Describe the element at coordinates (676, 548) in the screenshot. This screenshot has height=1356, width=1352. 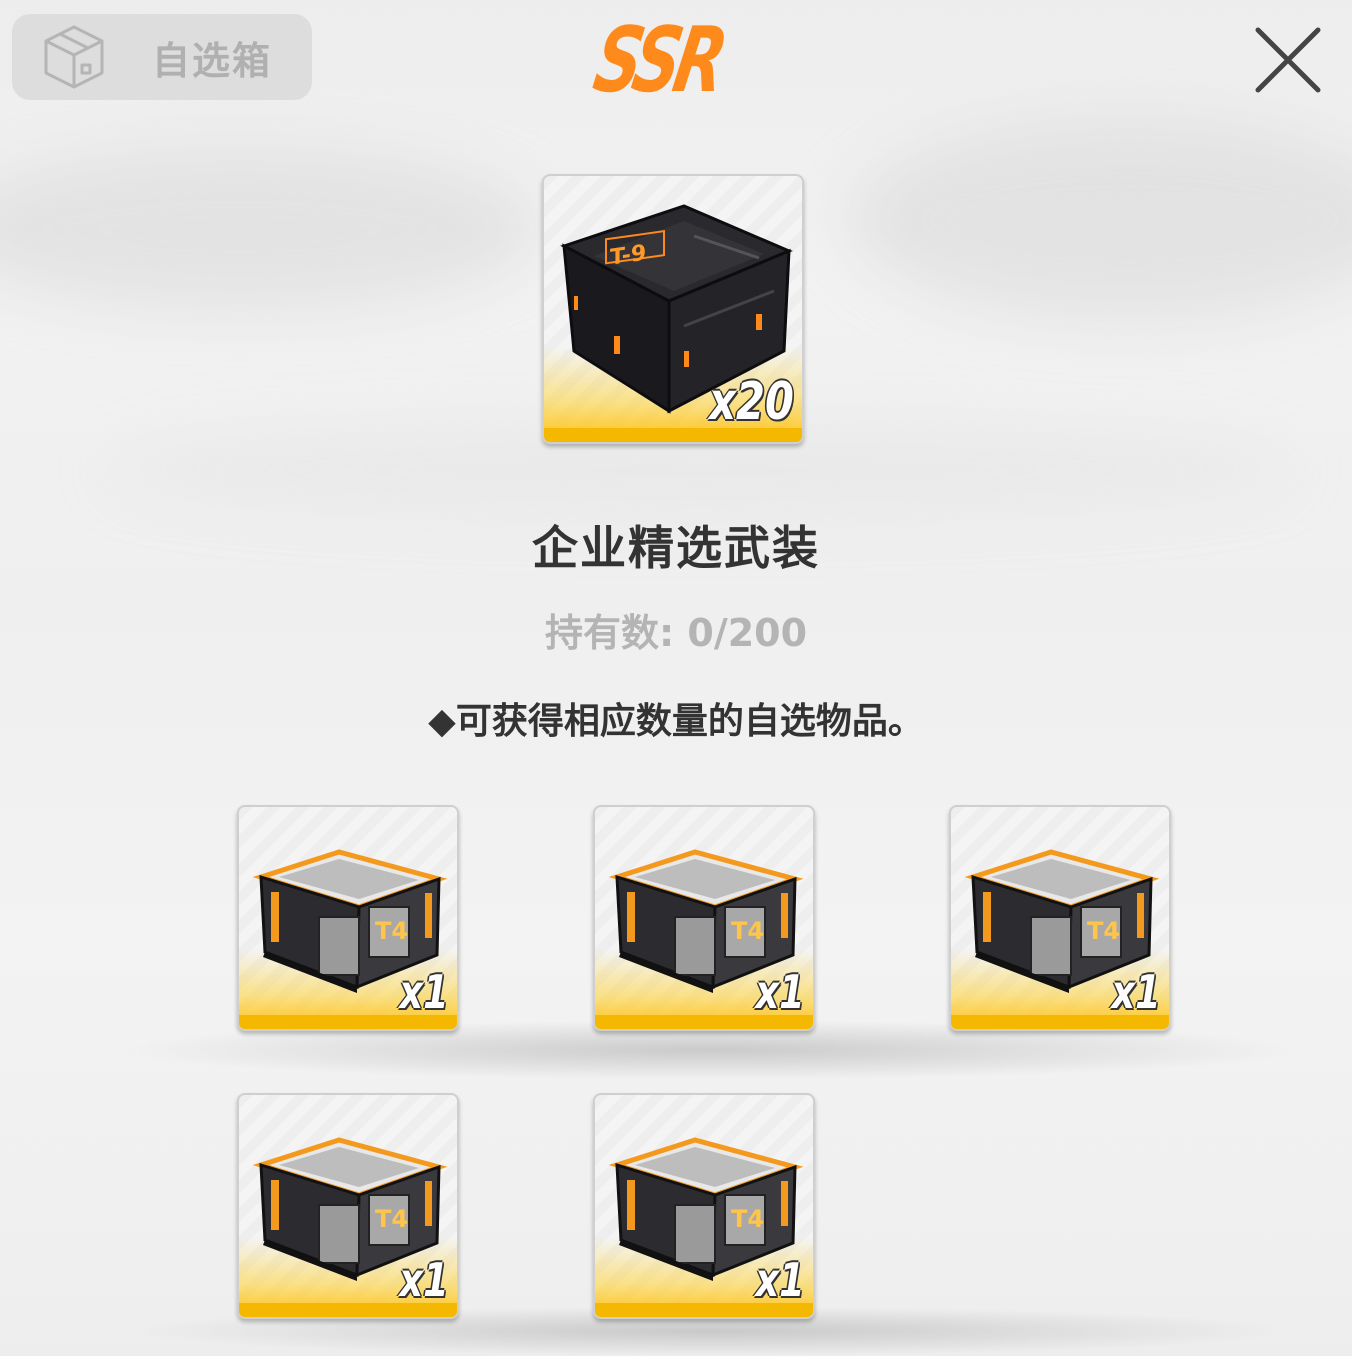
I see `item-name: 企业精选武装` at that location.